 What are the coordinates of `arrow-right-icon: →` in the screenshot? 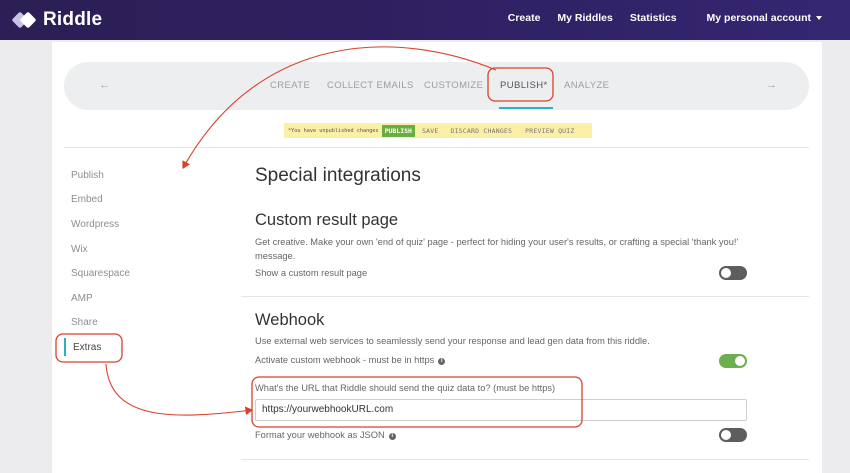 It's located at (771, 85).